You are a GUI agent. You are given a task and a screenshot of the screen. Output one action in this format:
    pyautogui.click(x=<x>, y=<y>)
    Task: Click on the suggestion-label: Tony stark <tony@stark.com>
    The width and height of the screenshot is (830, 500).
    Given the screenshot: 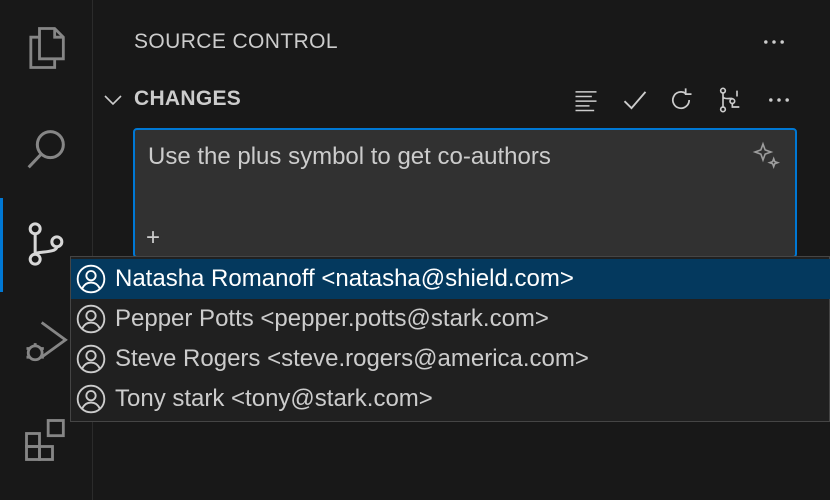 What is the action you would take?
    pyautogui.click(x=274, y=398)
    